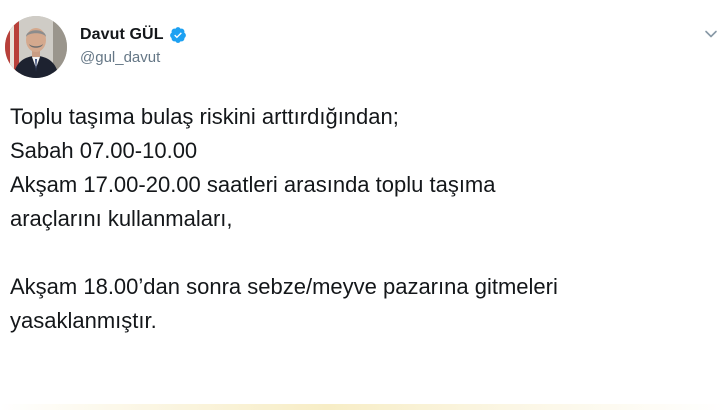 The width and height of the screenshot is (727, 410). I want to click on tweet-text-line: yasaklanmıştır., so click(83, 320).